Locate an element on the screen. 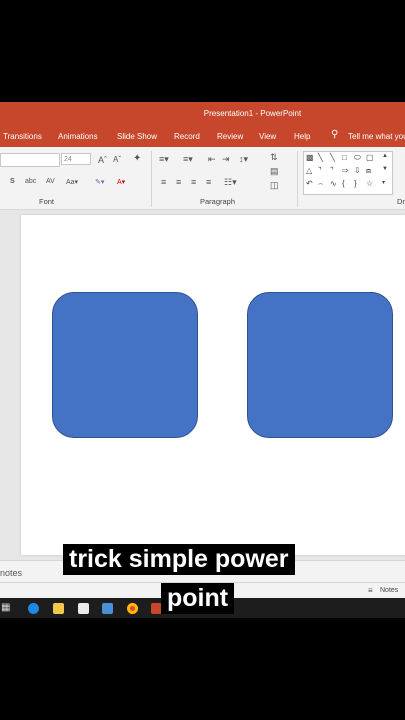 This screenshot has height=720, width=405. task-view-icon: ▦ is located at coordinates (5, 607).